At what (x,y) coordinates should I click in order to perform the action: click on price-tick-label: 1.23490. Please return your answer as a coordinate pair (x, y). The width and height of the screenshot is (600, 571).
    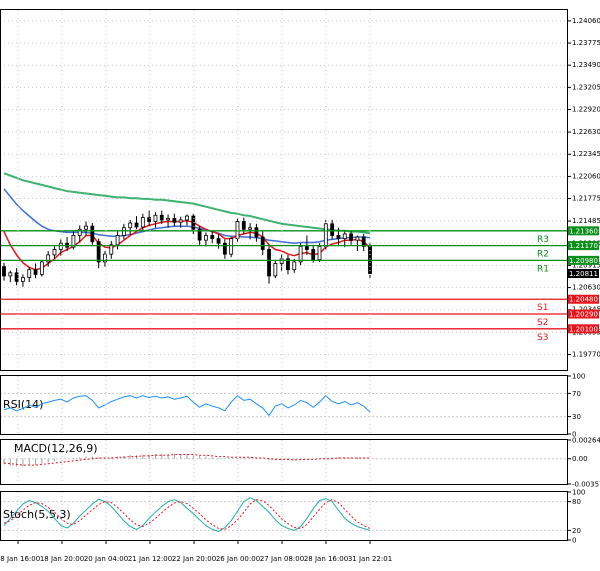
    Looking at the image, I should click on (586, 65).